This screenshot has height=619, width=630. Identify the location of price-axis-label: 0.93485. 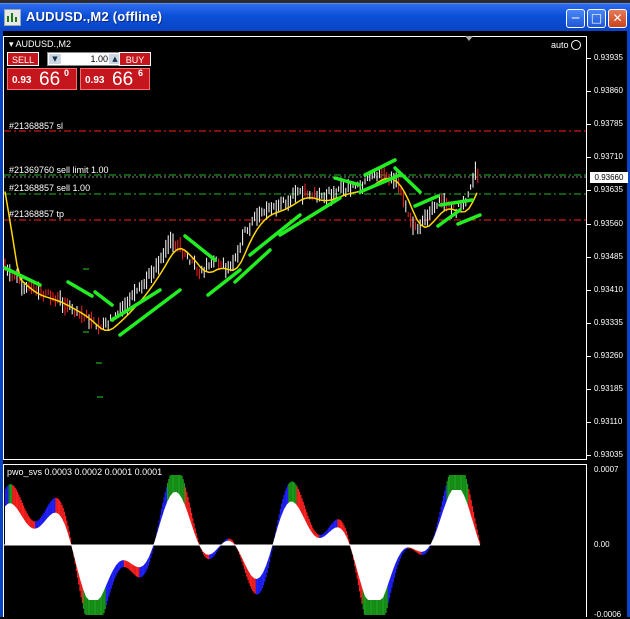
(608, 256).